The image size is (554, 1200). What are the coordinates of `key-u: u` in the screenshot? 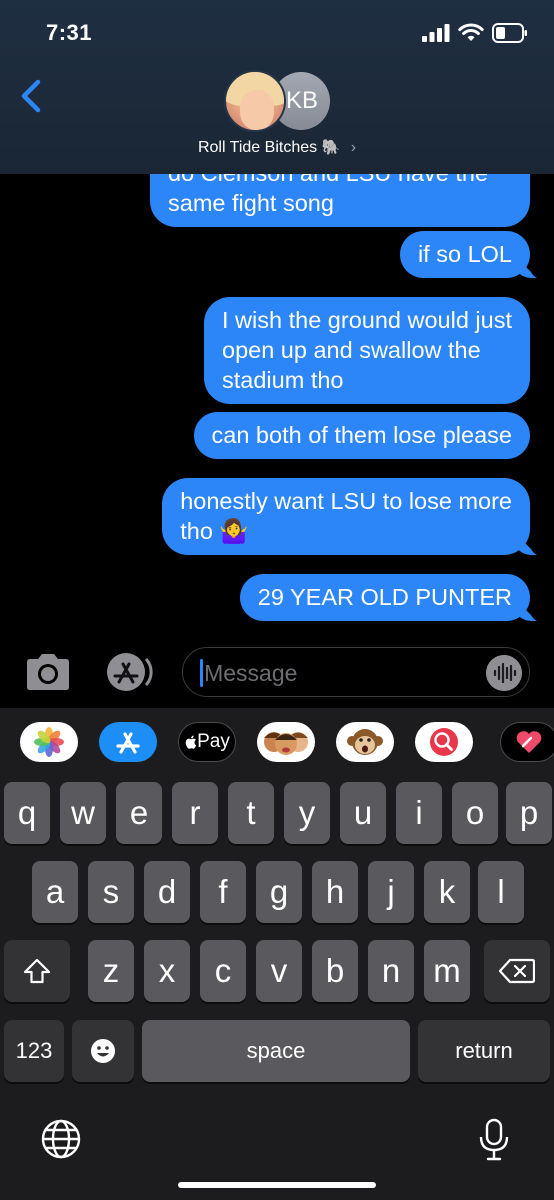 It's located at (363, 813).